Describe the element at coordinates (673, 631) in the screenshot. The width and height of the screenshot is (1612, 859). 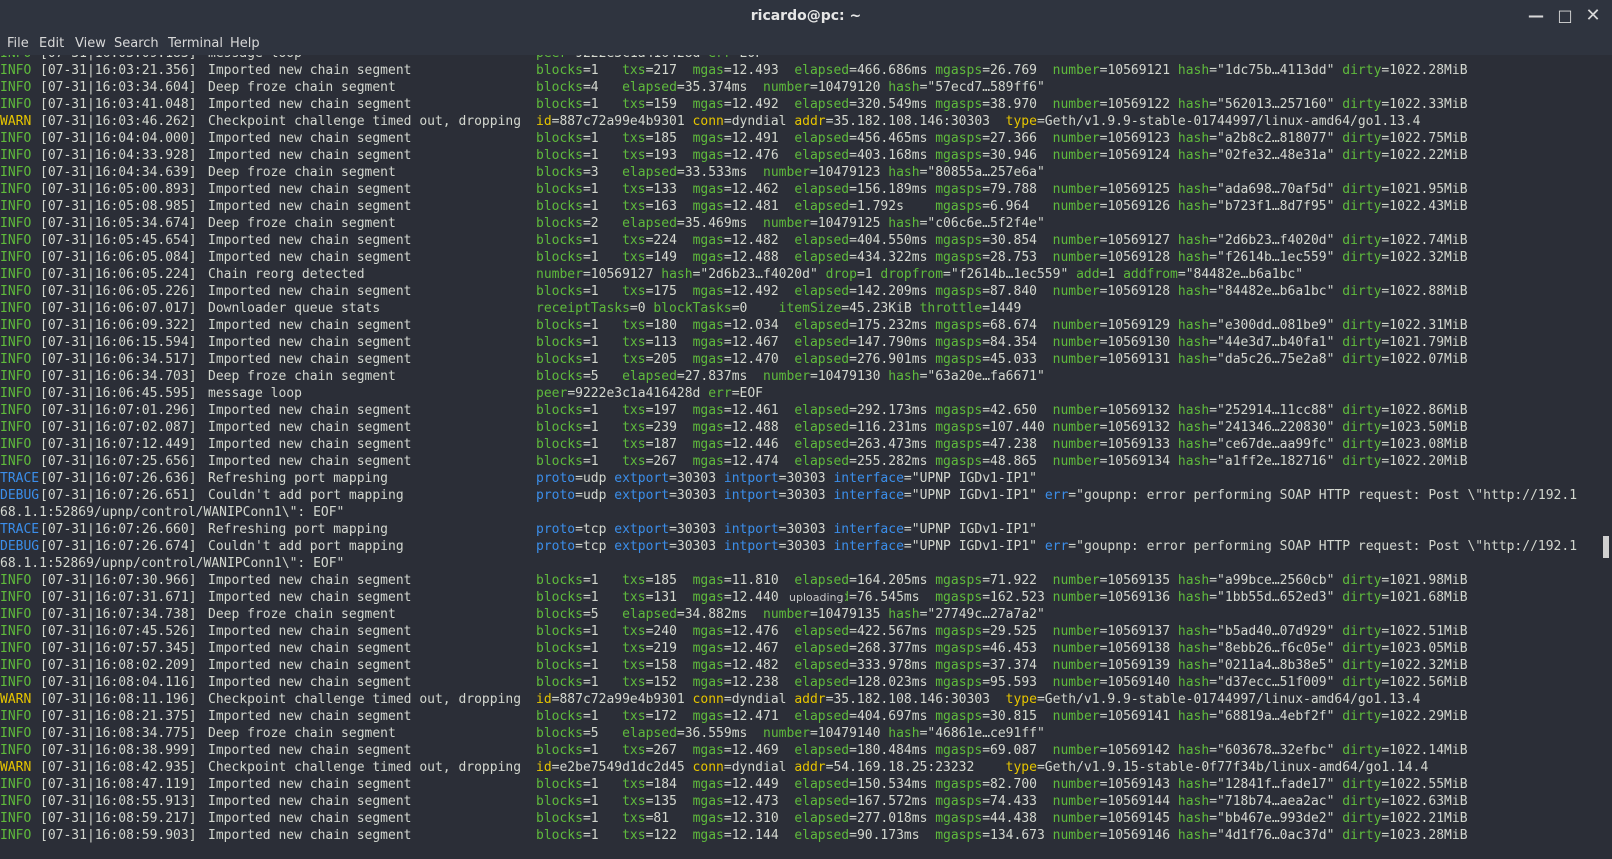
I see `log-value: 240` at that location.